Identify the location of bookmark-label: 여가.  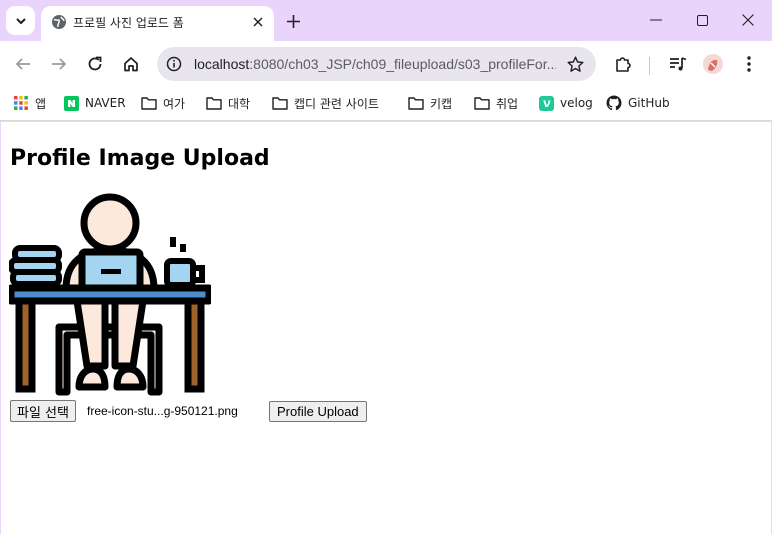
(174, 103).